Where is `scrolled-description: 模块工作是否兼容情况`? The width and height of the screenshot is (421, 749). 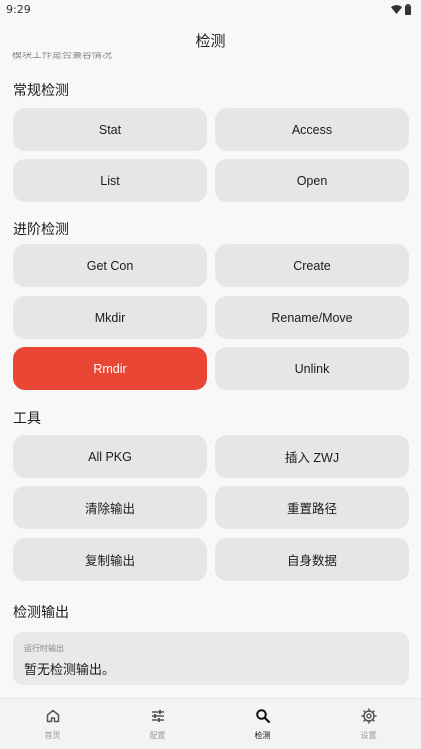
scrolled-description: 模块工作是否兼容情况 is located at coordinates (112, 57).